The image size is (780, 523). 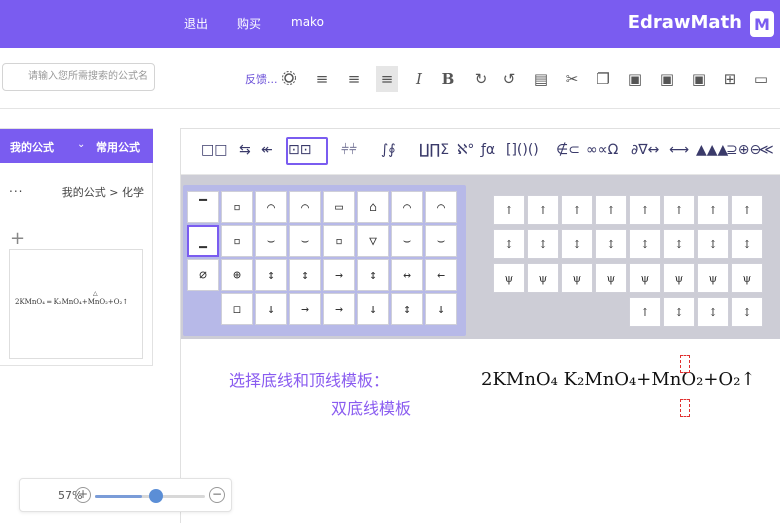 What do you see at coordinates (203, 241) in the screenshot?
I see `template-button: ▁` at bounding box center [203, 241].